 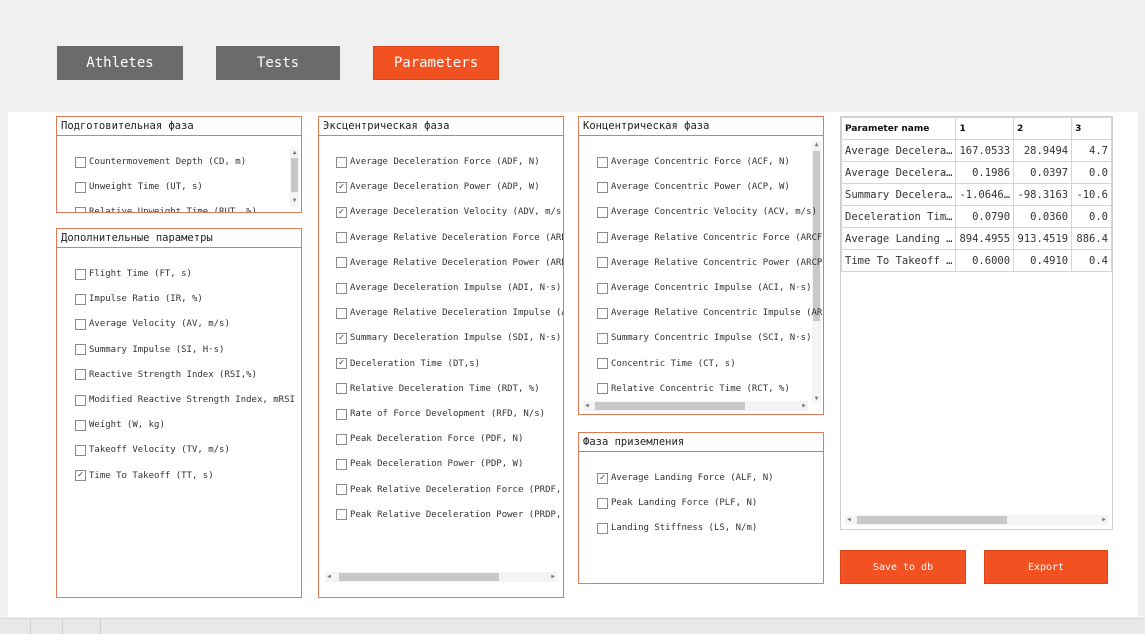 What do you see at coordinates (139, 299) in the screenshot?
I see `checkbox-item: Impulse Ratio (IR, %)` at bounding box center [139, 299].